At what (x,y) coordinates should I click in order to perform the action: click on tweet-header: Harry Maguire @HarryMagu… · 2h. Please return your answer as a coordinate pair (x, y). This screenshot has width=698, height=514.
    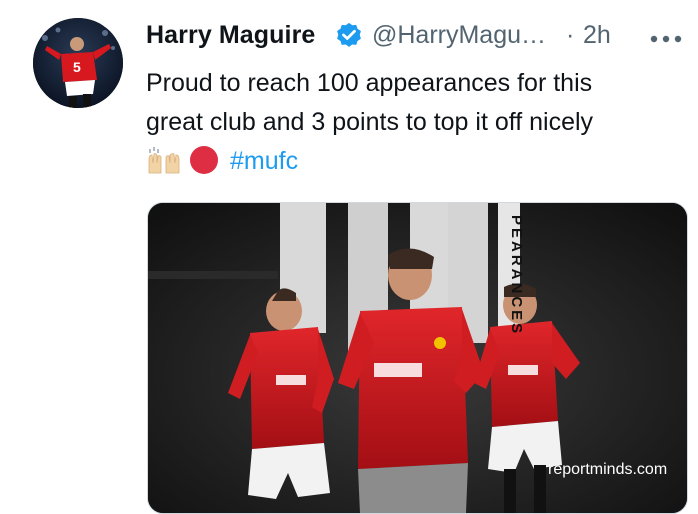
    Looking at the image, I should click on (416, 37).